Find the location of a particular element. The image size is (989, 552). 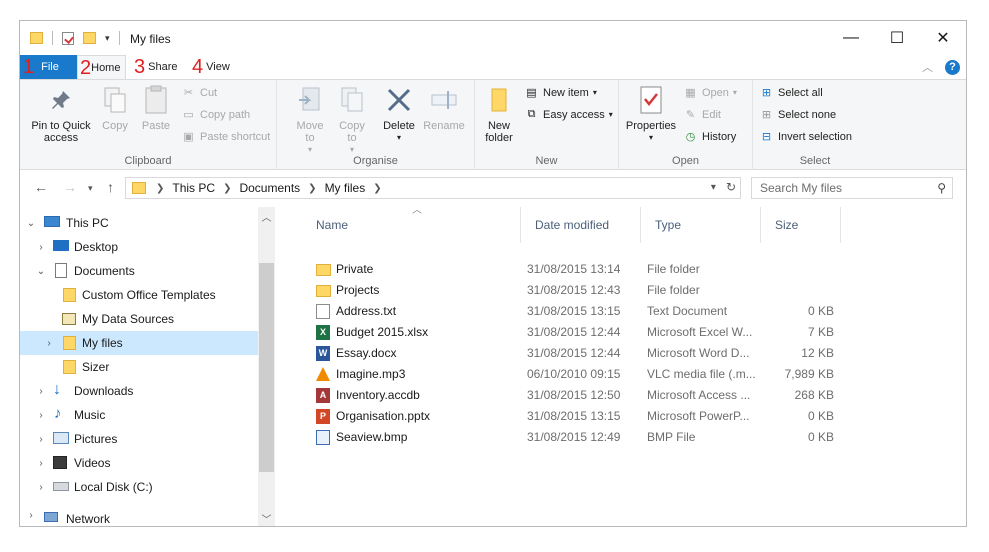

rename-button: Rename is located at coordinates (444, 108).